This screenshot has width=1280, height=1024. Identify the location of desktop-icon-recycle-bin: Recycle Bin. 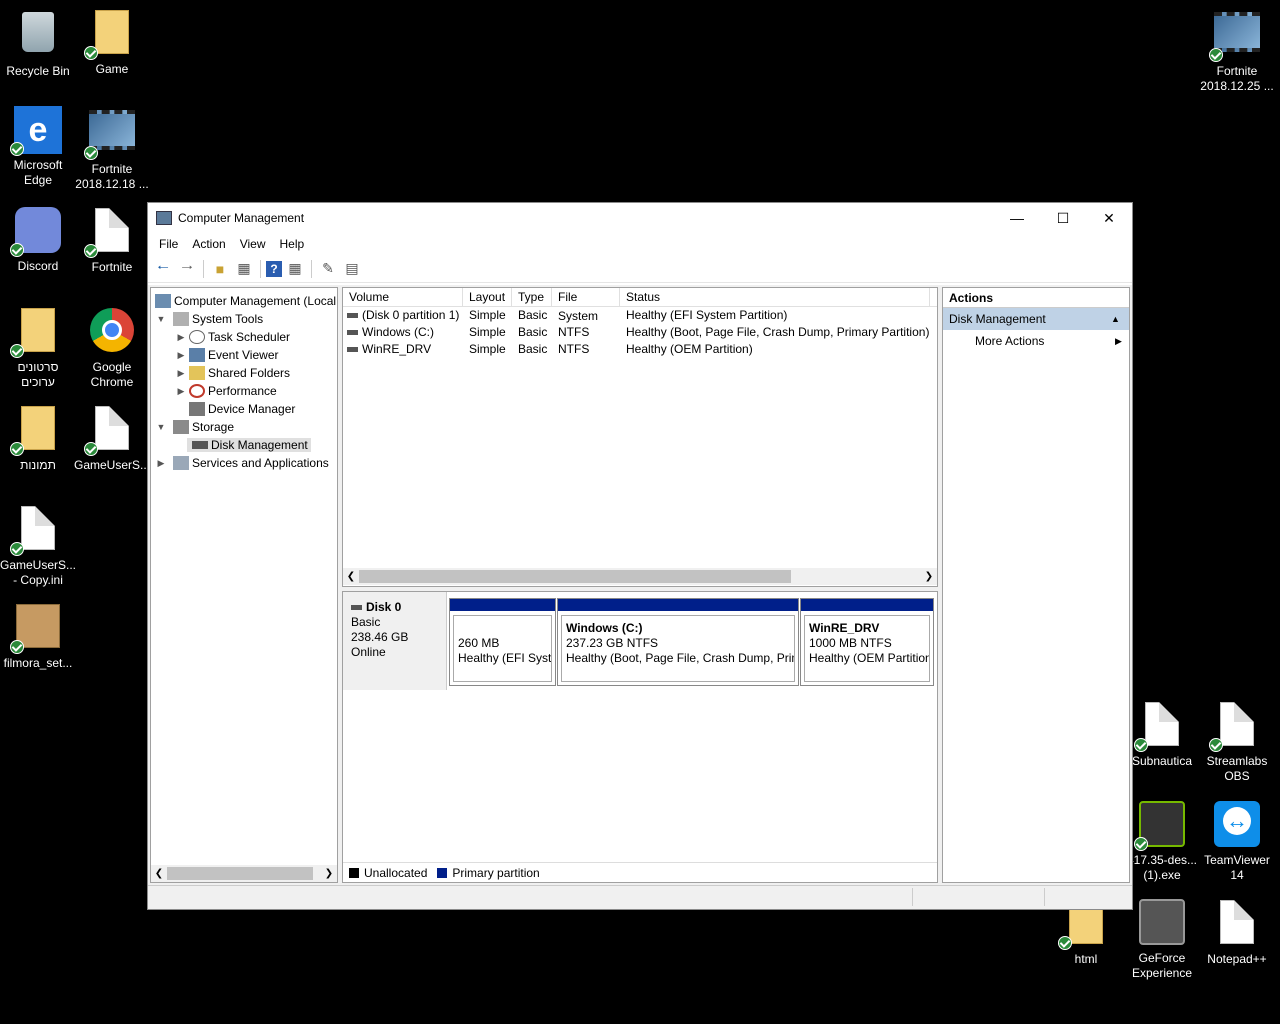
(38, 43).